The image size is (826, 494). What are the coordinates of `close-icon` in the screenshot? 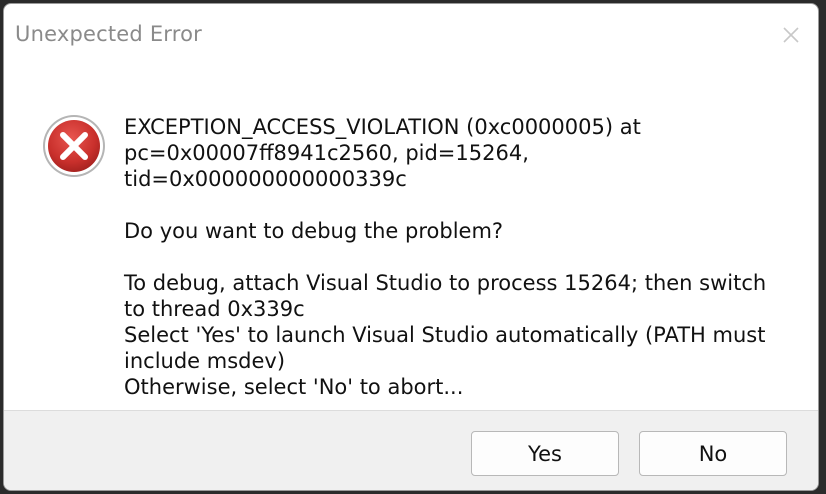 It's located at (791, 35).